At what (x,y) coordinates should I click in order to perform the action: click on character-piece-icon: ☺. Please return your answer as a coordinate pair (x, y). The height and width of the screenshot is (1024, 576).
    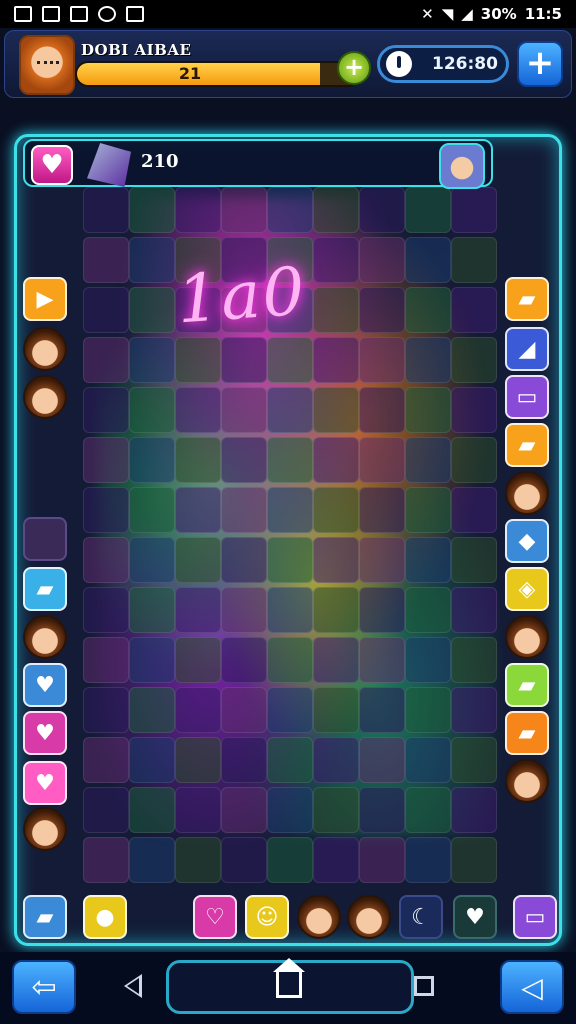
    Looking at the image, I should click on (267, 917).